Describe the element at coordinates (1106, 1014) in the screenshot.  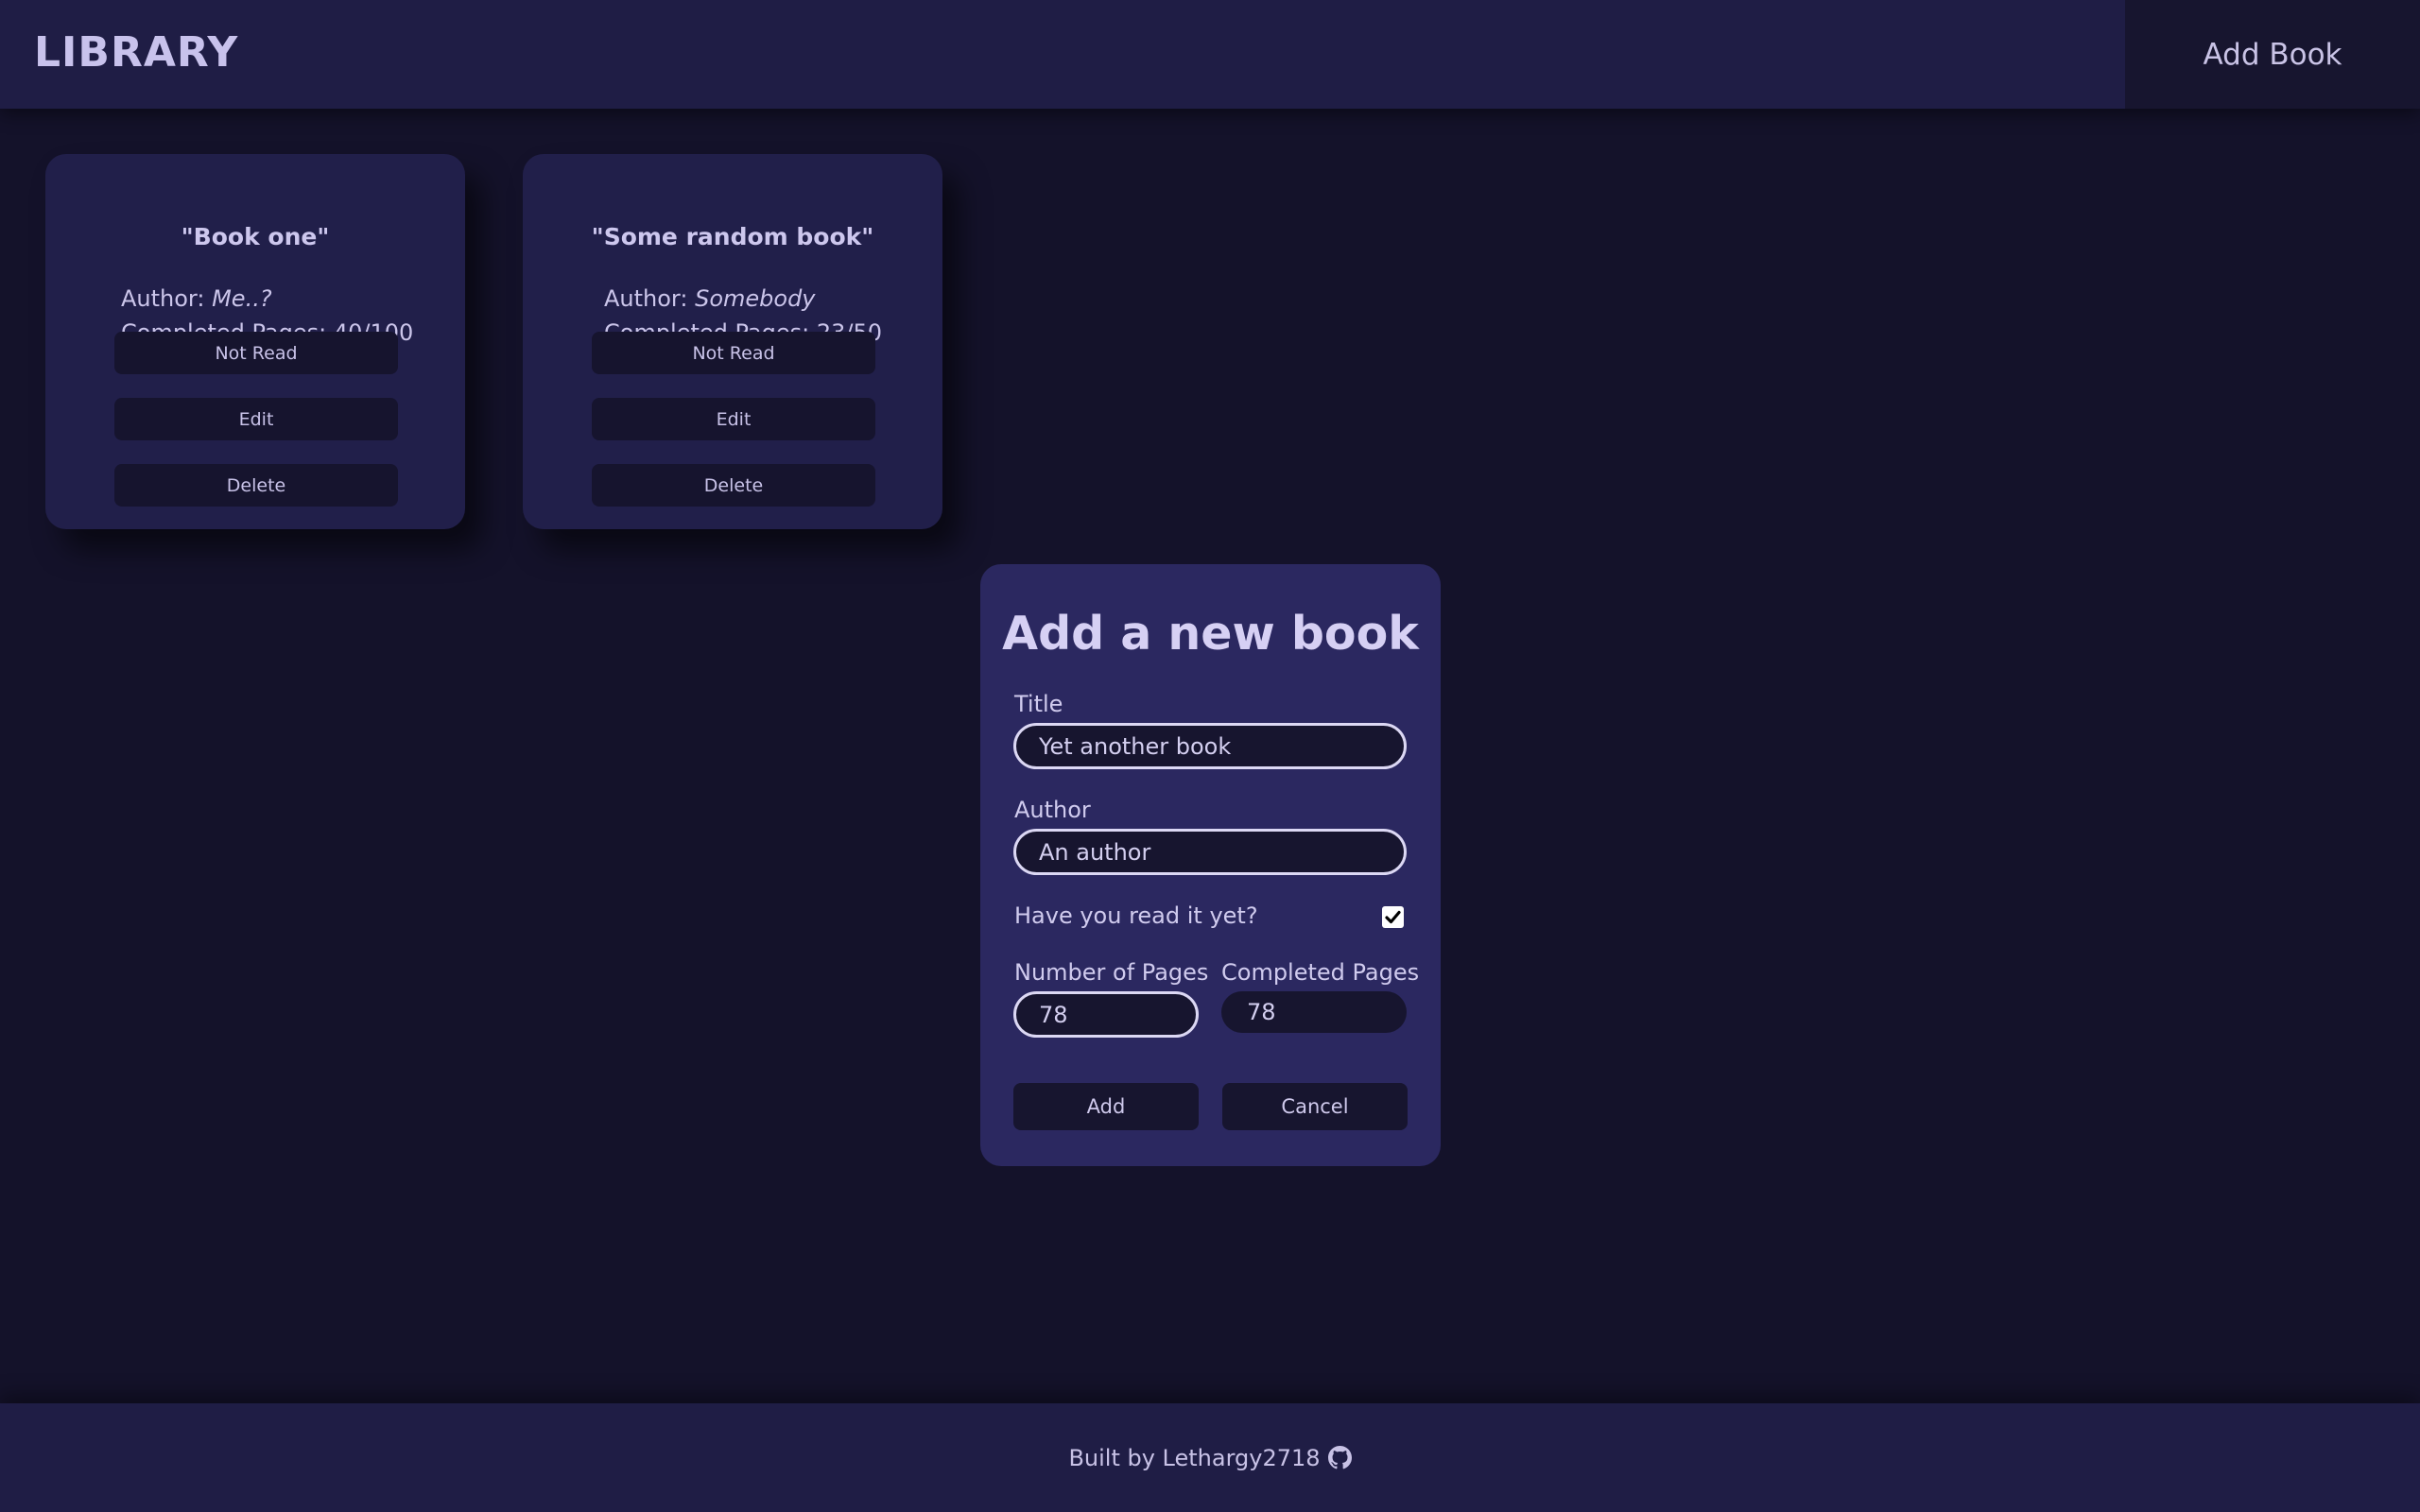
I see `num-pages-input` at that location.